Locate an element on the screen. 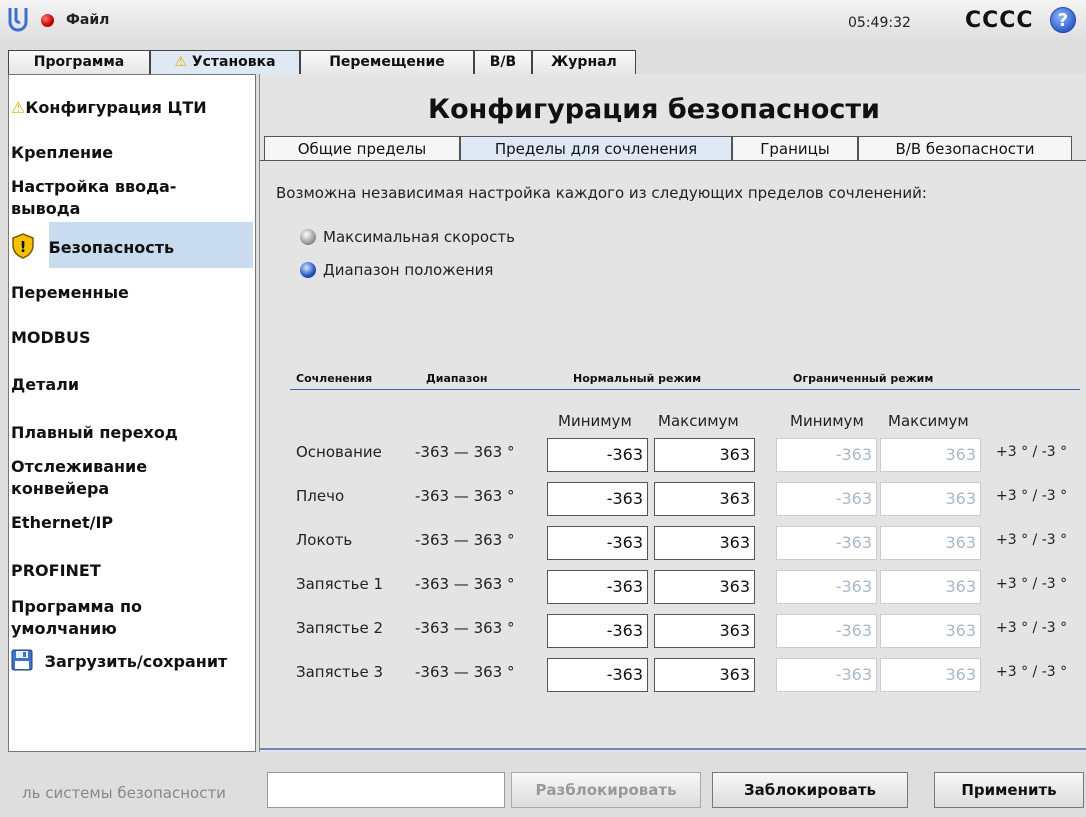 Image resolution: width=1086 pixels, height=817 pixels. column-header-normal-min: Минимум is located at coordinates (595, 421).